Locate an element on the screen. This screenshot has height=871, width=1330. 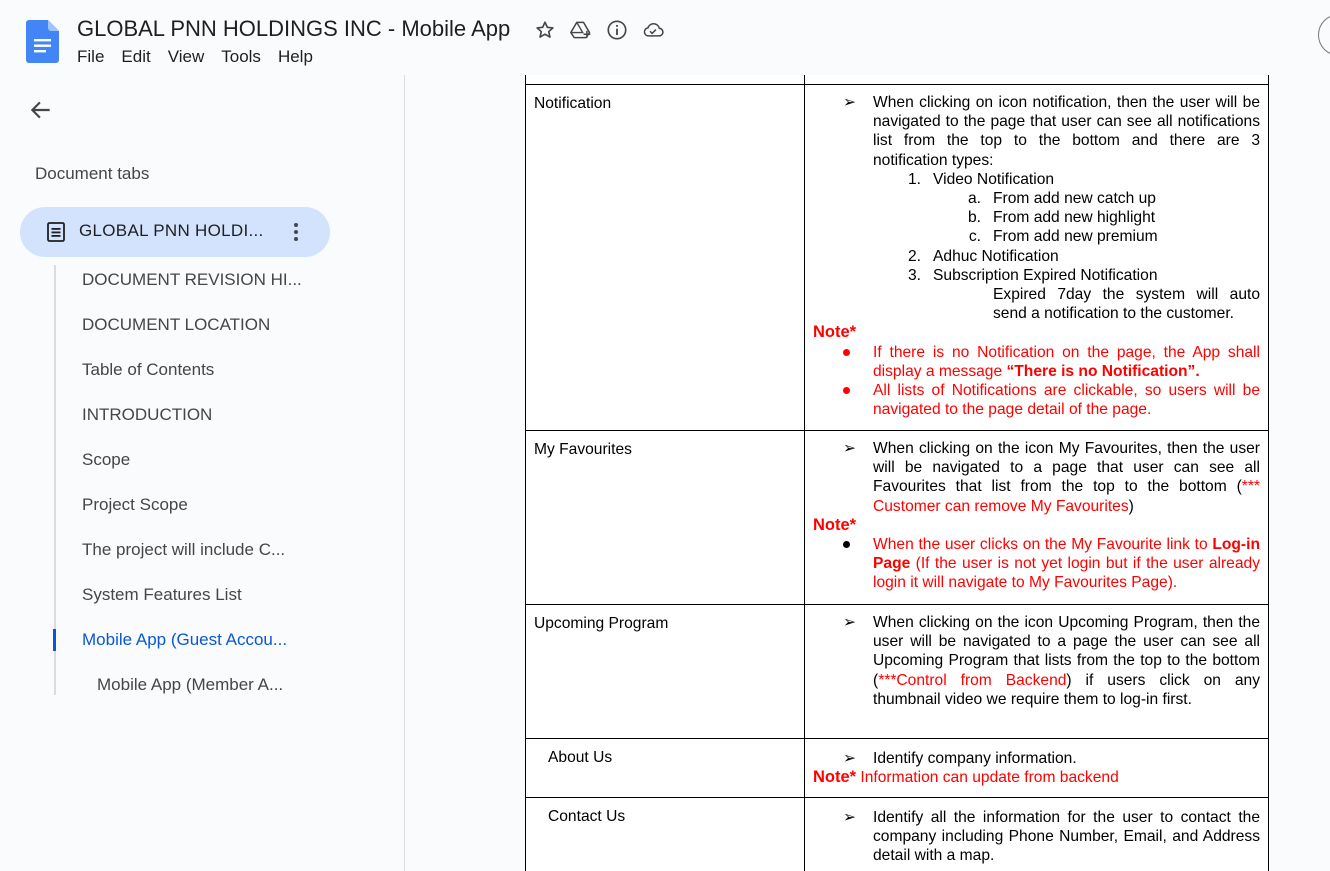
feature-name: Notification is located at coordinates (573, 103).